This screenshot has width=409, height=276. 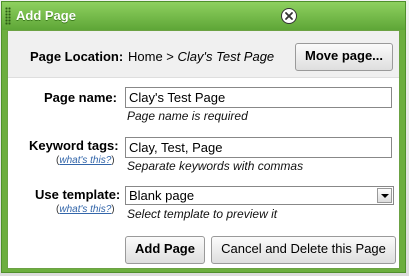 I want to click on close-icon, so click(x=289, y=16).